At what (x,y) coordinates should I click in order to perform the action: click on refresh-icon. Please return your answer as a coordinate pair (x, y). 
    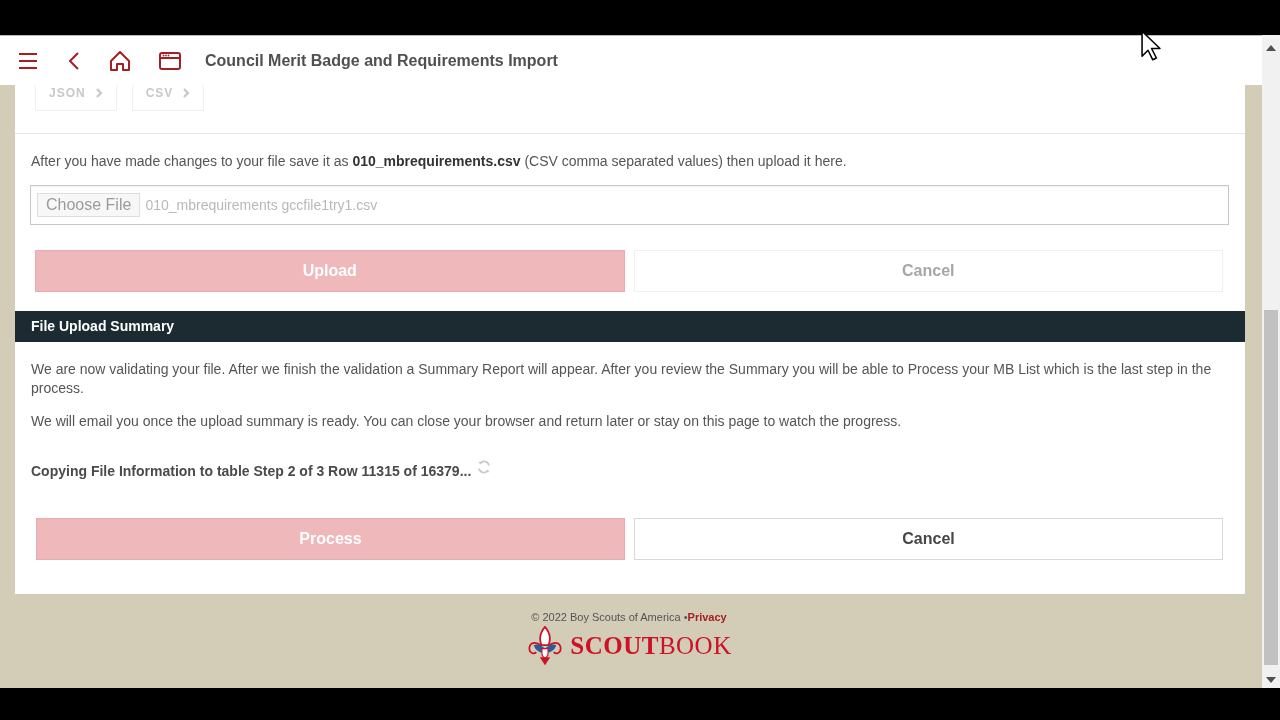
    Looking at the image, I should click on (484, 467).